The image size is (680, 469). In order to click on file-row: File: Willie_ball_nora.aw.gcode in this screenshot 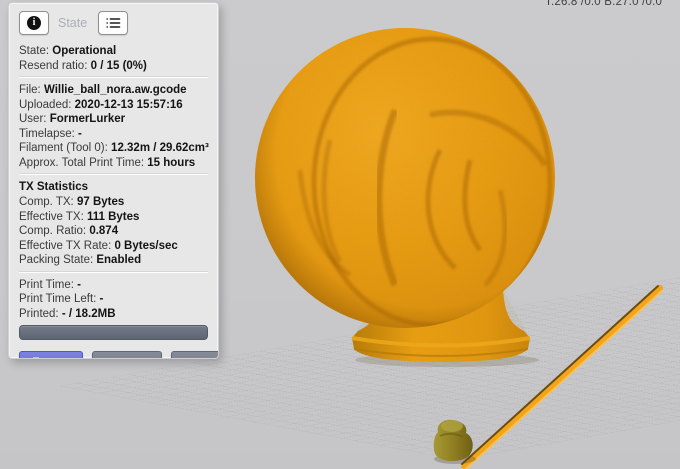, I will do `click(113, 90)`.